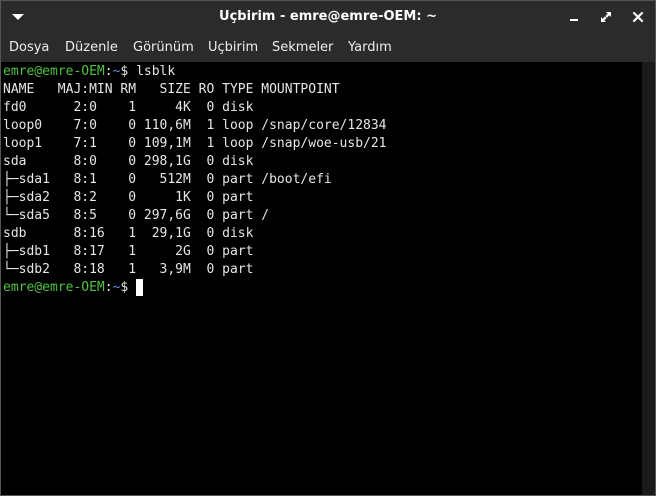  I want to click on text-cursor, so click(140, 287).